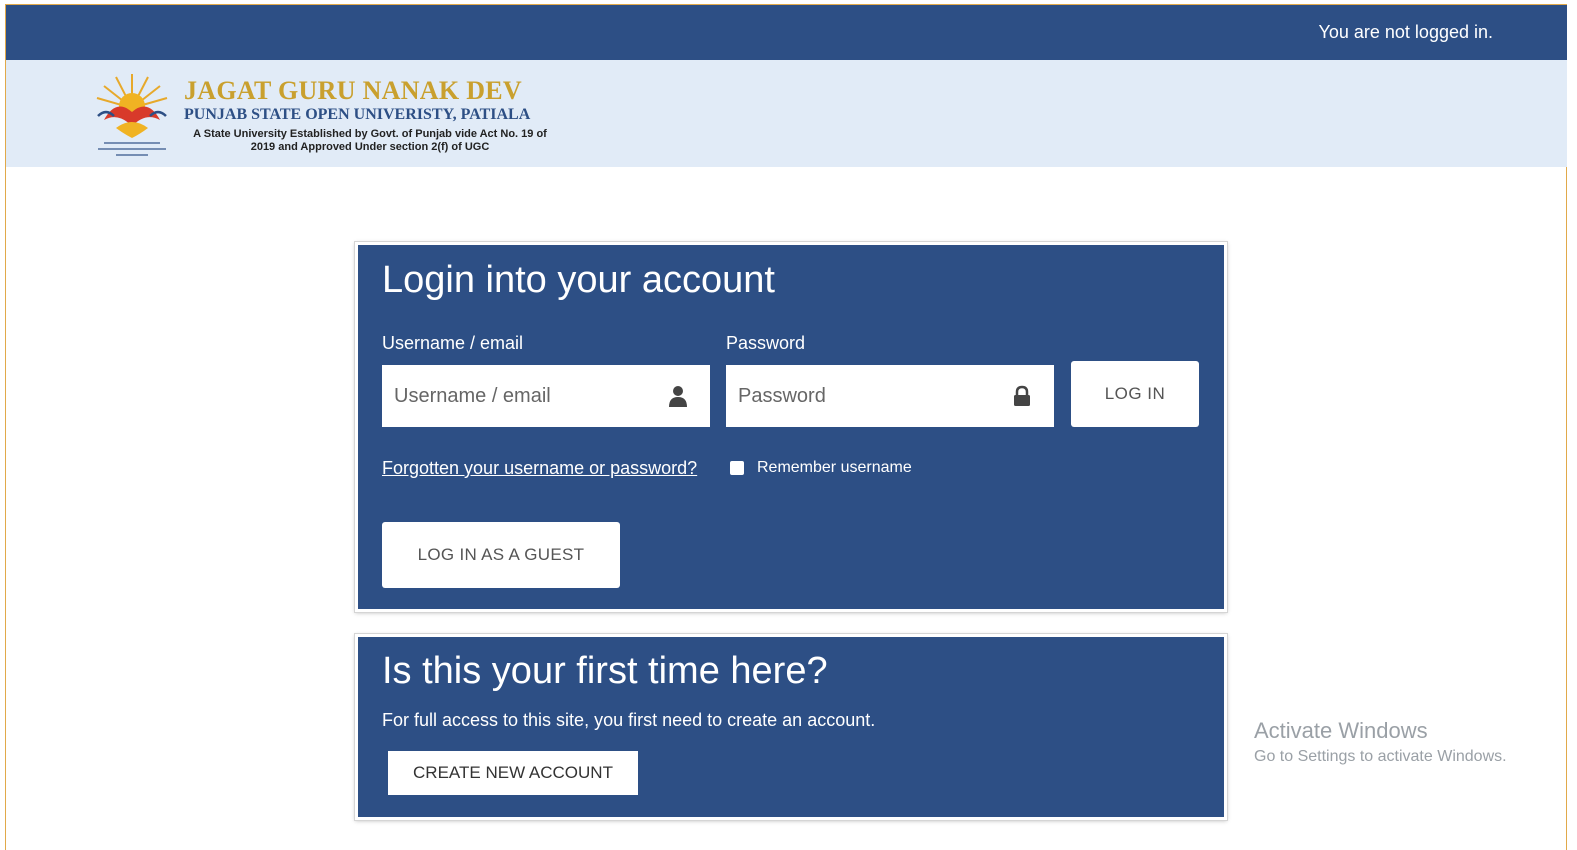  I want to click on user-icon, so click(678, 396).